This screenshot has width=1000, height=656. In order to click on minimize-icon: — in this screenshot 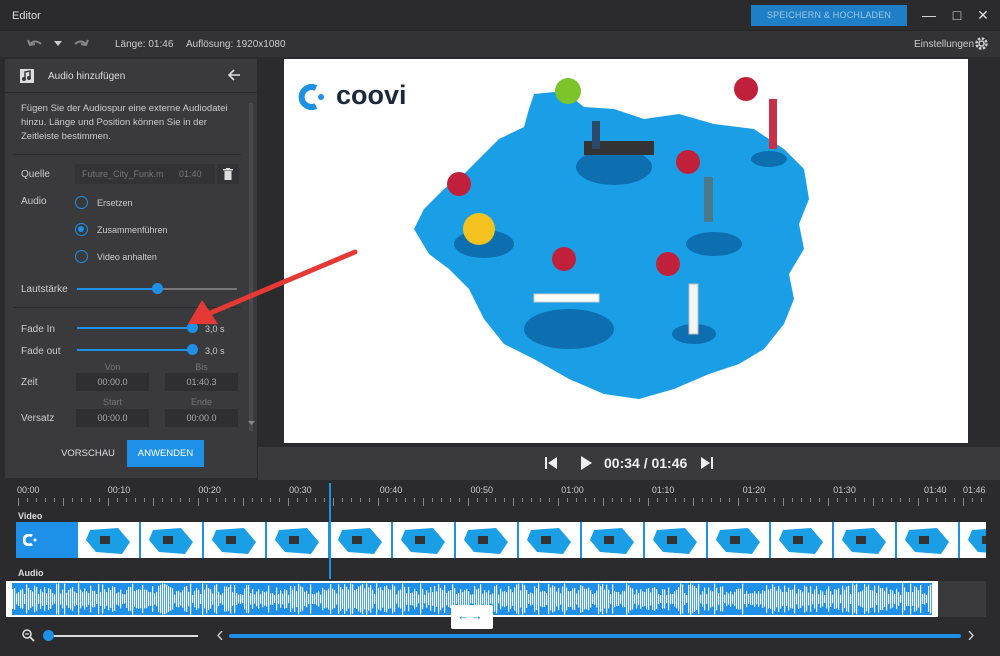, I will do `click(929, 15)`.